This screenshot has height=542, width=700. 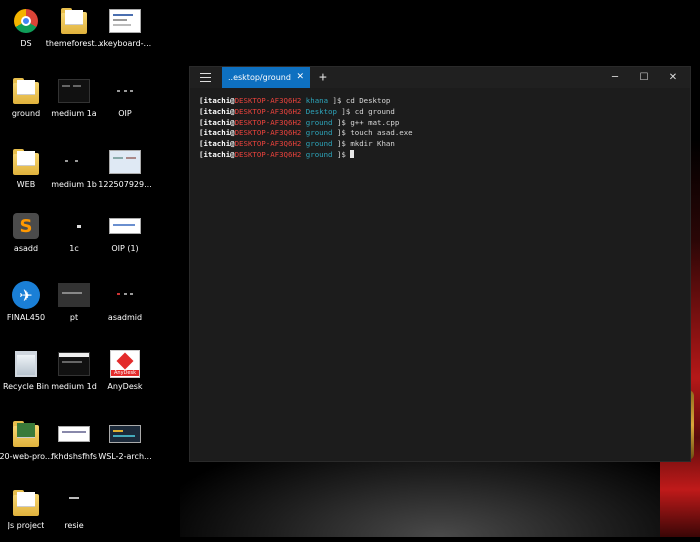 I want to click on desktop-icon-label: ground, so click(x=26, y=113).